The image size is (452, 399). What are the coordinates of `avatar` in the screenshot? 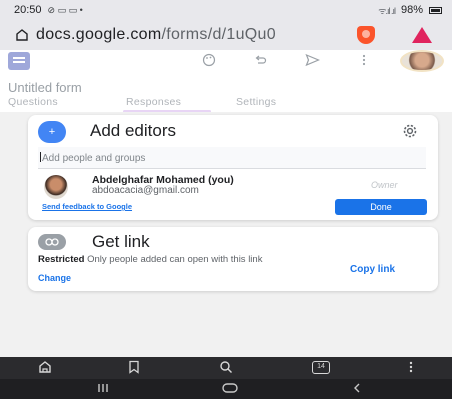 It's located at (56, 187).